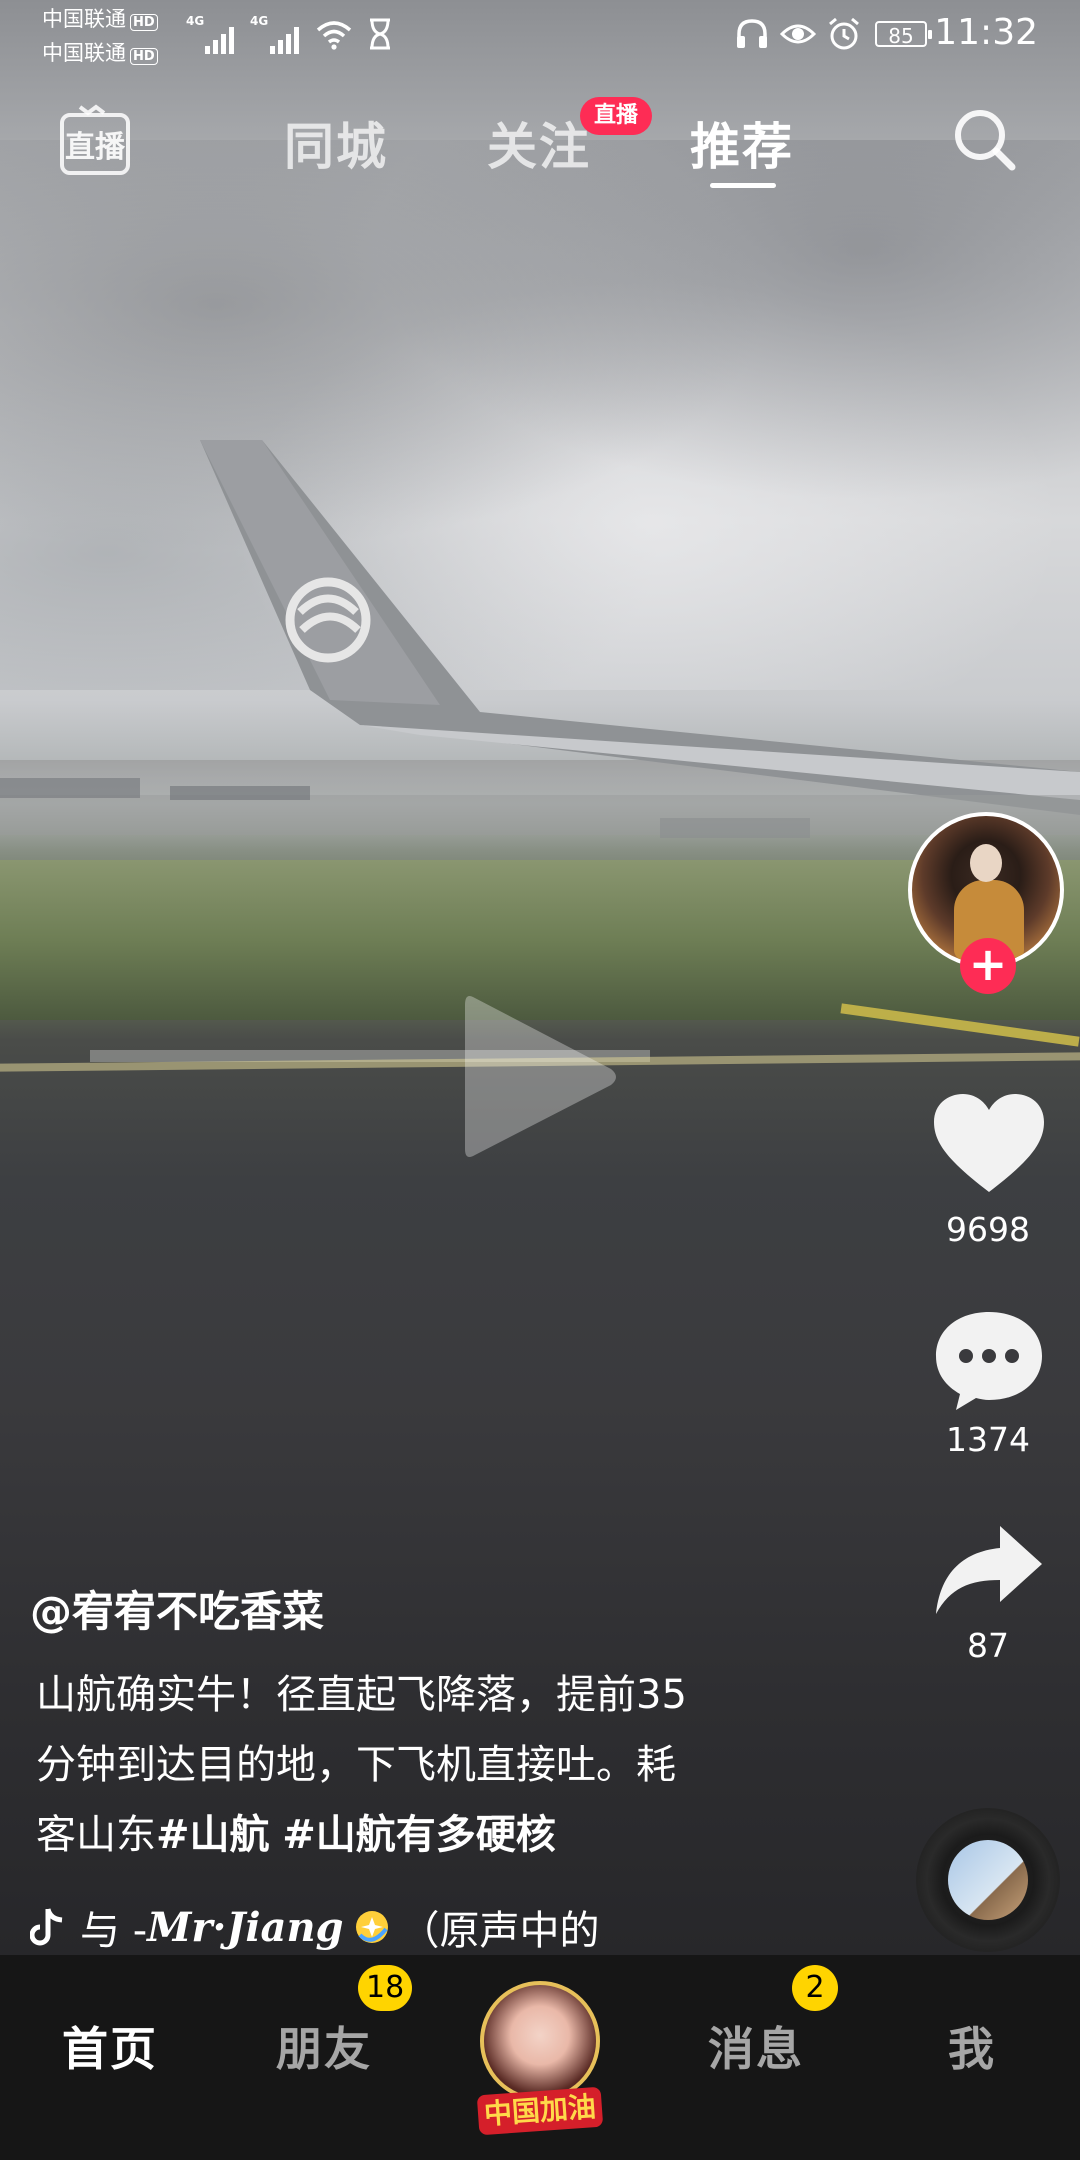  What do you see at coordinates (988, 1229) in the screenshot?
I see `like-count: 9698` at bounding box center [988, 1229].